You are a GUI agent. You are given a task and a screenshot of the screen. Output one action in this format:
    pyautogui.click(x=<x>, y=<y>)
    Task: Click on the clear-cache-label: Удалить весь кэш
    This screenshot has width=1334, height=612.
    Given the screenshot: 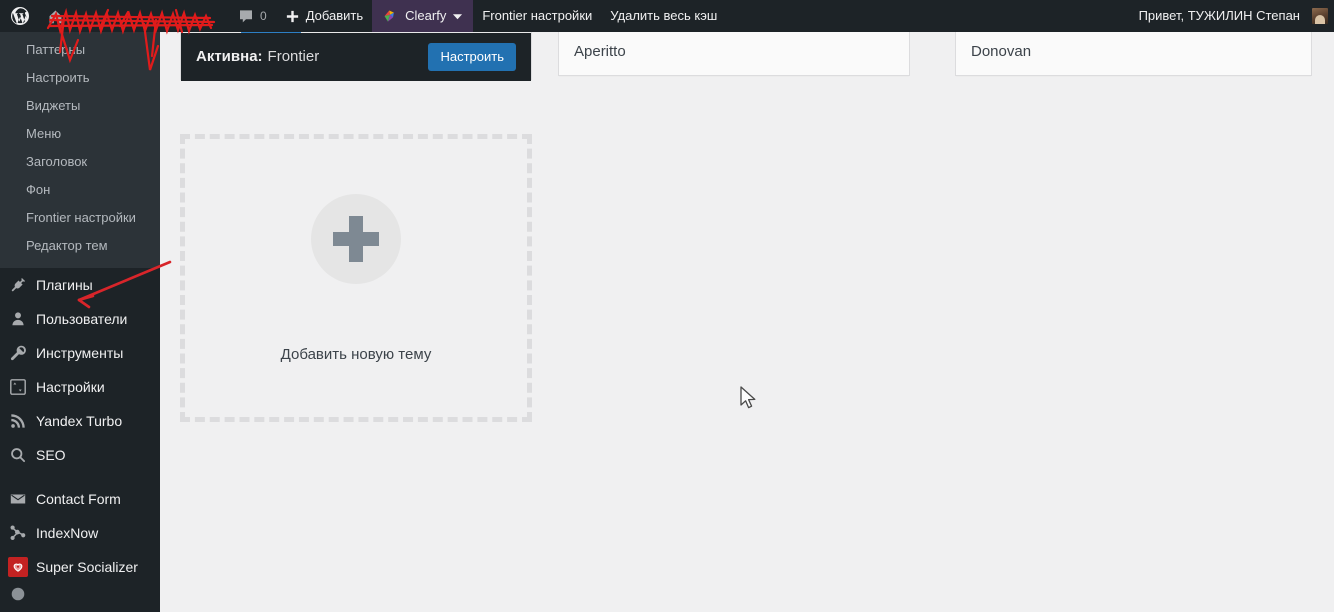 What is the action you would take?
    pyautogui.click(x=664, y=15)
    